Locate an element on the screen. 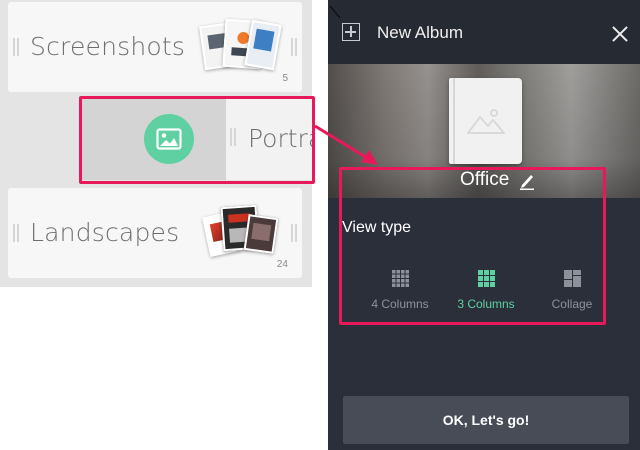 This screenshot has height=450, width=640. view-option-label: 3 Columns is located at coordinates (486, 304).